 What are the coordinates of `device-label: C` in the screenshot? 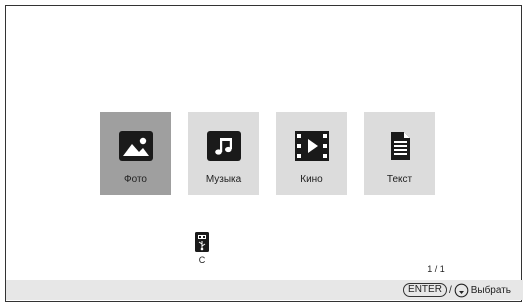 It's located at (202, 260).